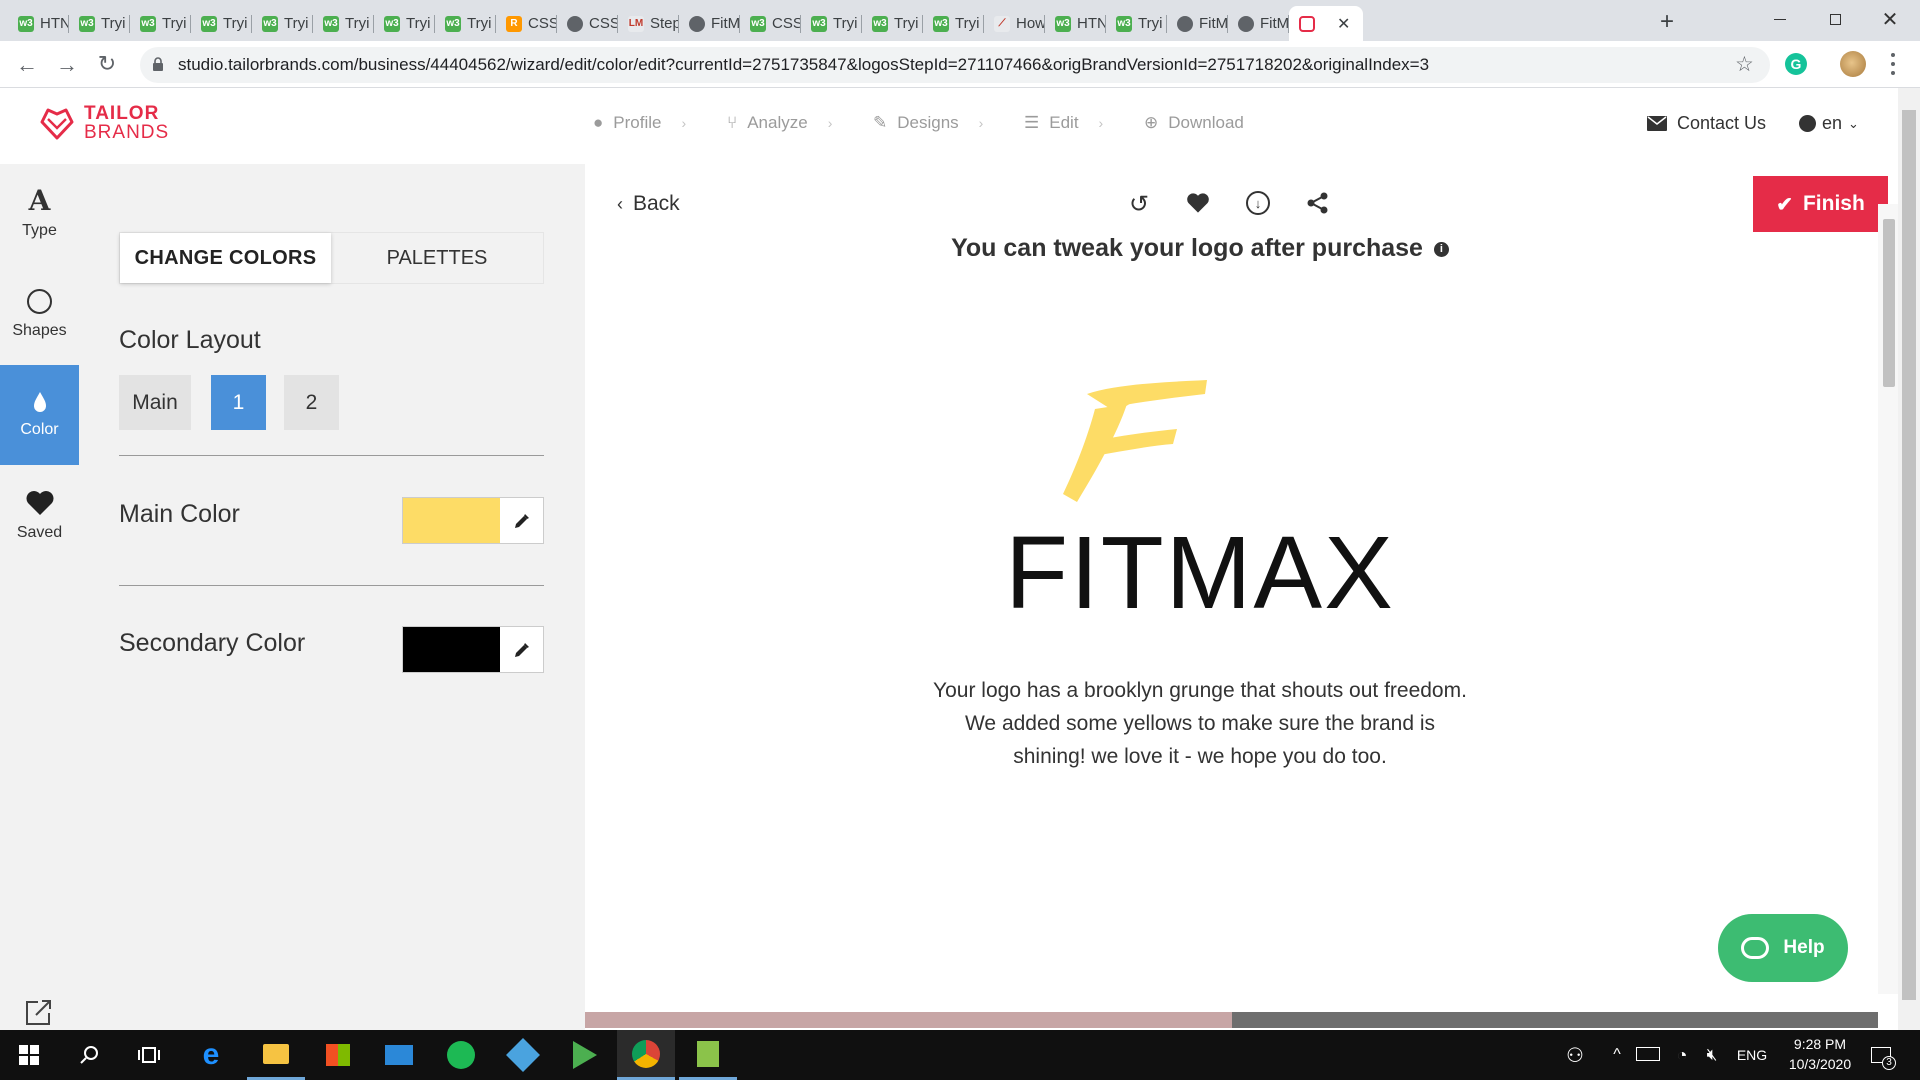  What do you see at coordinates (521, 649) in the screenshot?
I see `secondary-color-eyedropper` at bounding box center [521, 649].